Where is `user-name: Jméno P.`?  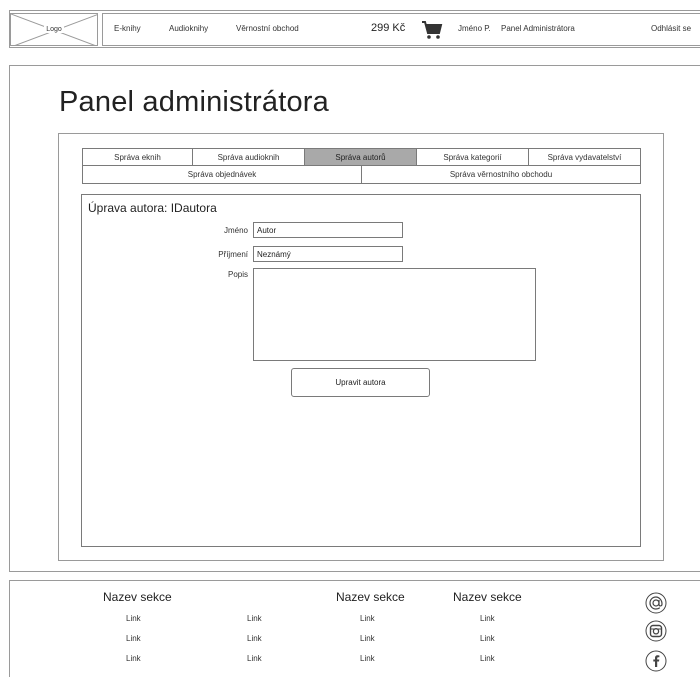 user-name: Jméno P. is located at coordinates (474, 28).